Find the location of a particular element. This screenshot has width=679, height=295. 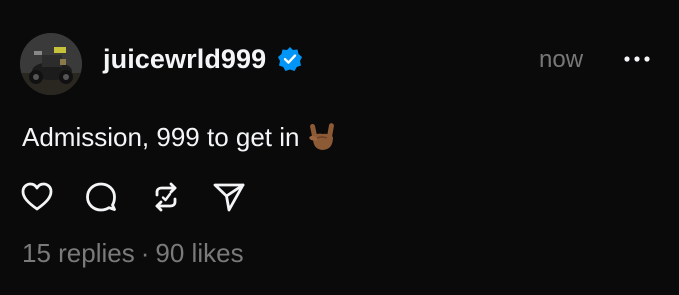

post-caption: Admission, 999 to get in is located at coordinates (180, 137).